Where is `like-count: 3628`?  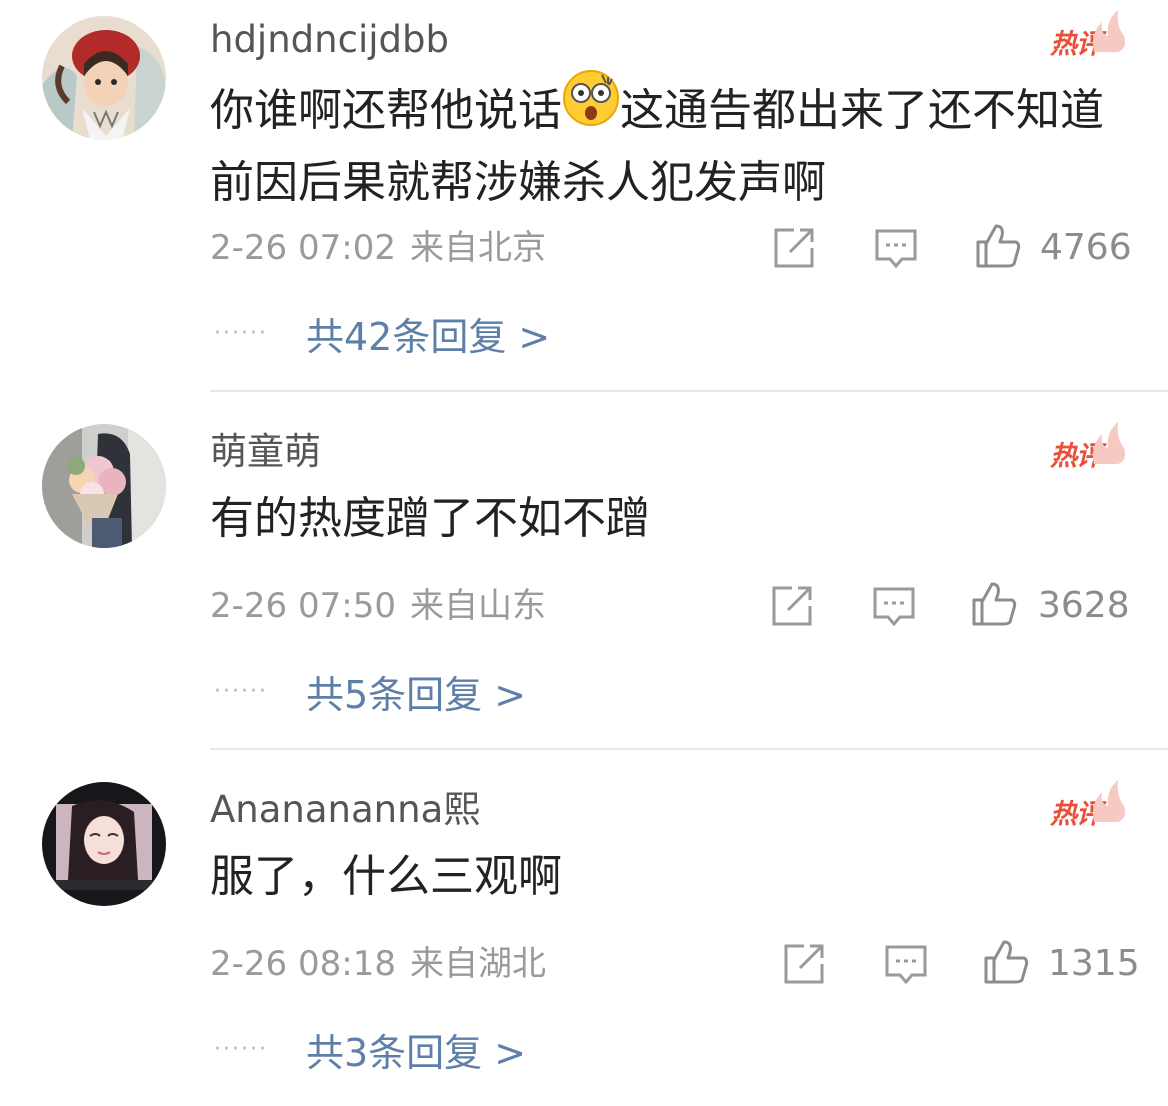
like-count: 3628 is located at coordinates (1084, 605).